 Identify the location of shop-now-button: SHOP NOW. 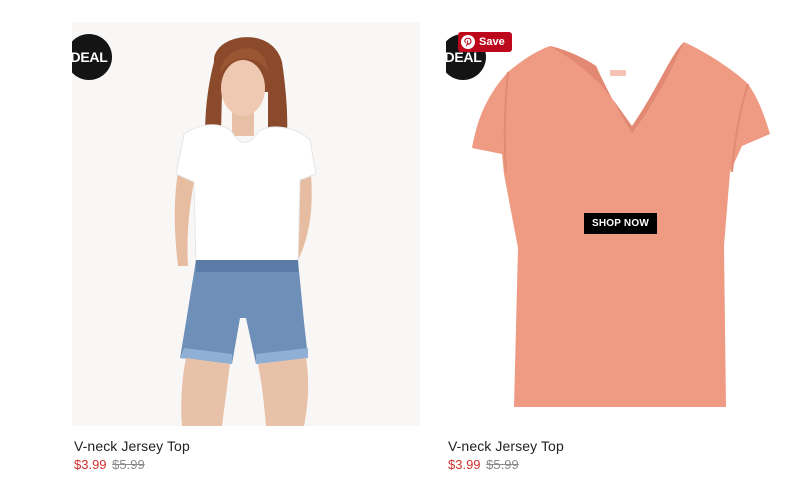
(620, 223).